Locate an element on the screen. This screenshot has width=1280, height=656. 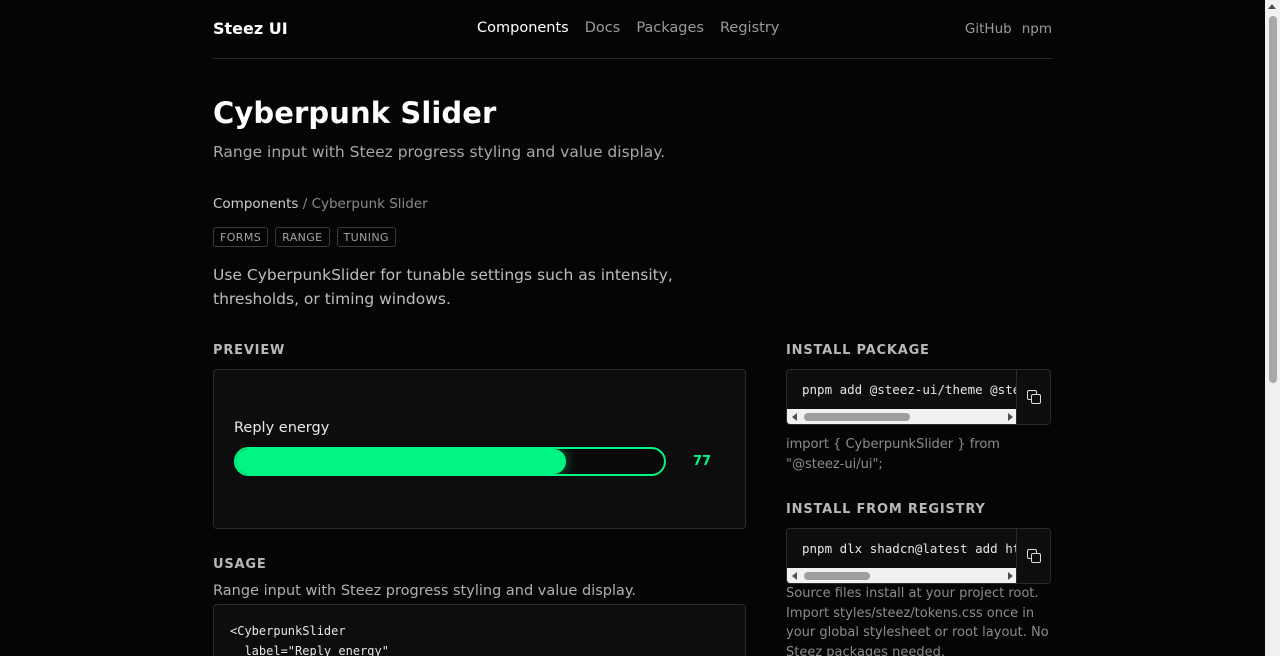
registry-command-box: pnpm dlx shadcn@latest add ht is located at coordinates (918, 556).